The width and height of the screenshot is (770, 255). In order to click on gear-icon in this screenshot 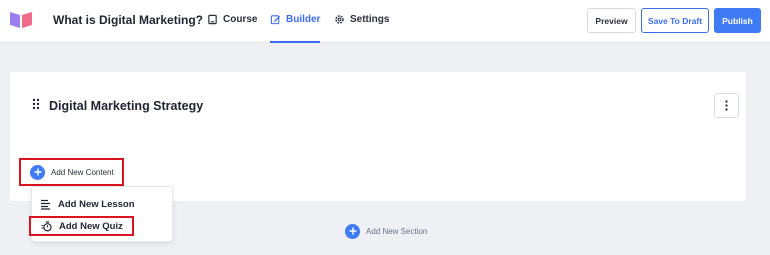, I will do `click(339, 19)`.